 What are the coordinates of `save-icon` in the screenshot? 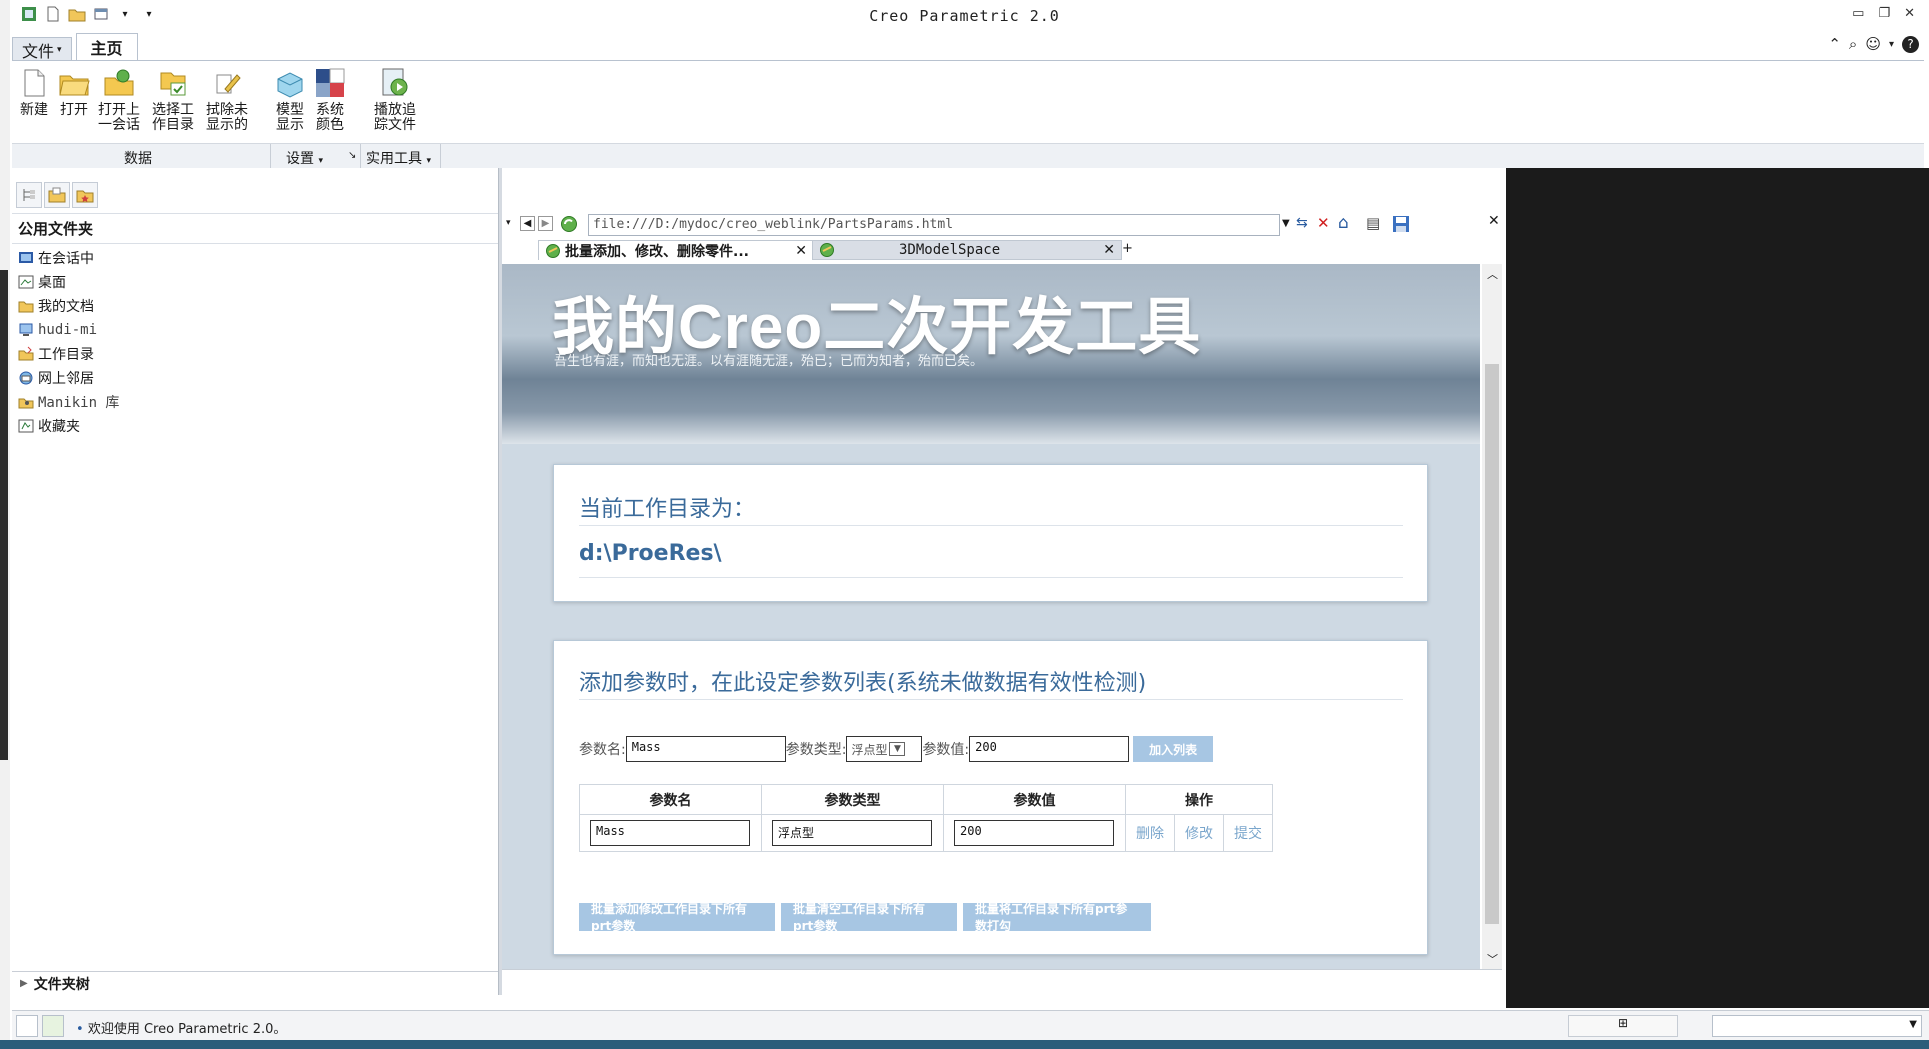 It's located at (1401, 224).